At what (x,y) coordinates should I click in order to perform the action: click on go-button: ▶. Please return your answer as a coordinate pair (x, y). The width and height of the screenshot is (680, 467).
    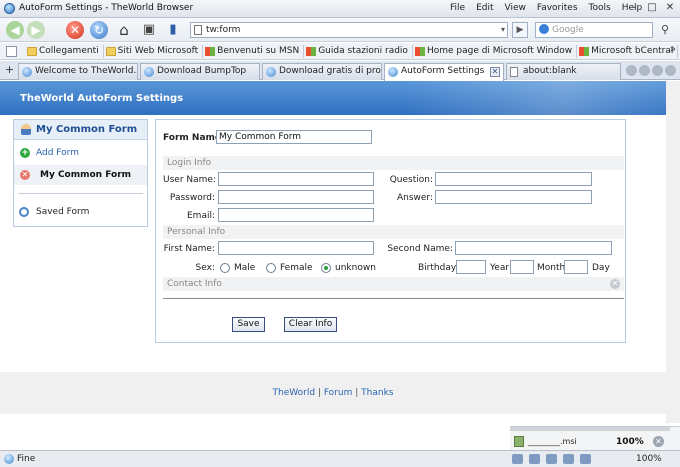
    Looking at the image, I should click on (520, 30).